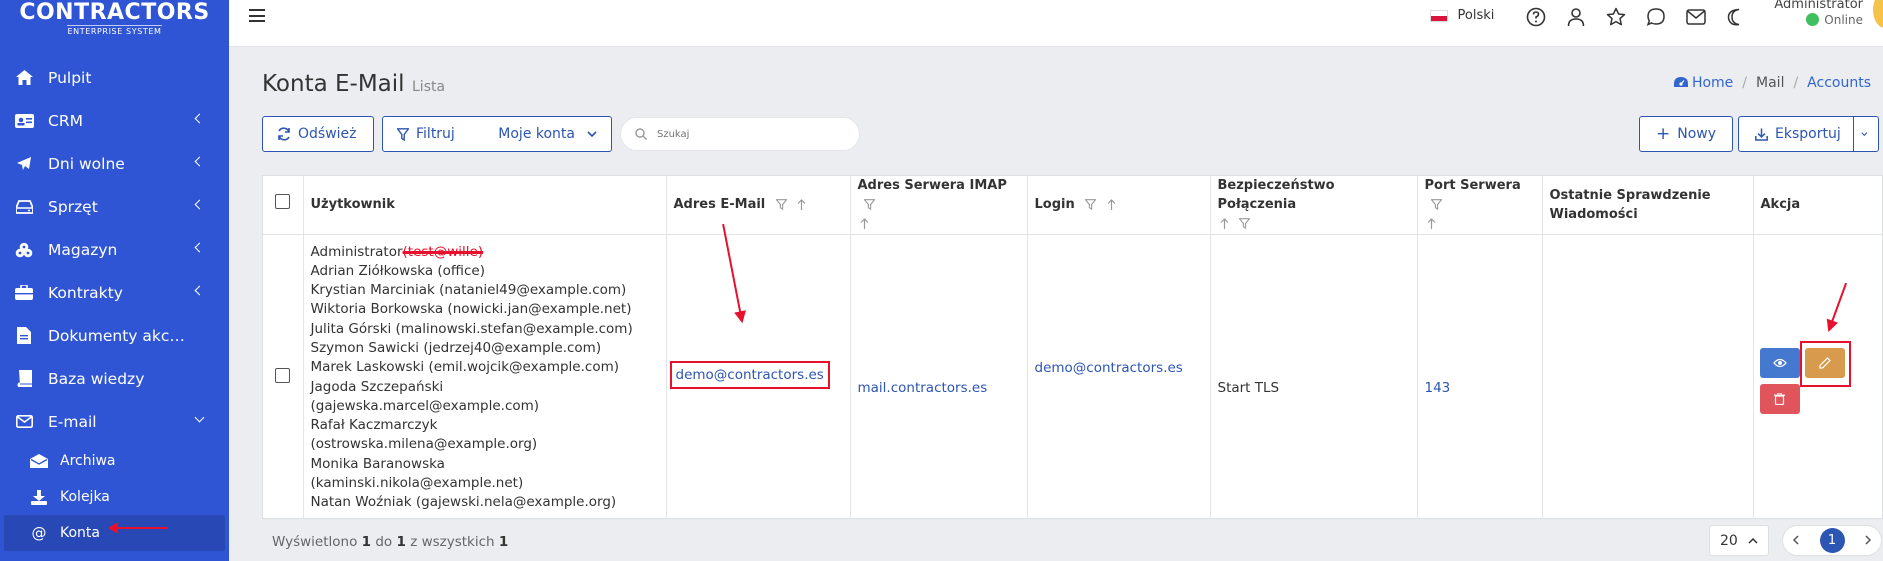 The height and width of the screenshot is (561, 1883). I want to click on cell-login: demo@contractors.es, so click(1119, 376).